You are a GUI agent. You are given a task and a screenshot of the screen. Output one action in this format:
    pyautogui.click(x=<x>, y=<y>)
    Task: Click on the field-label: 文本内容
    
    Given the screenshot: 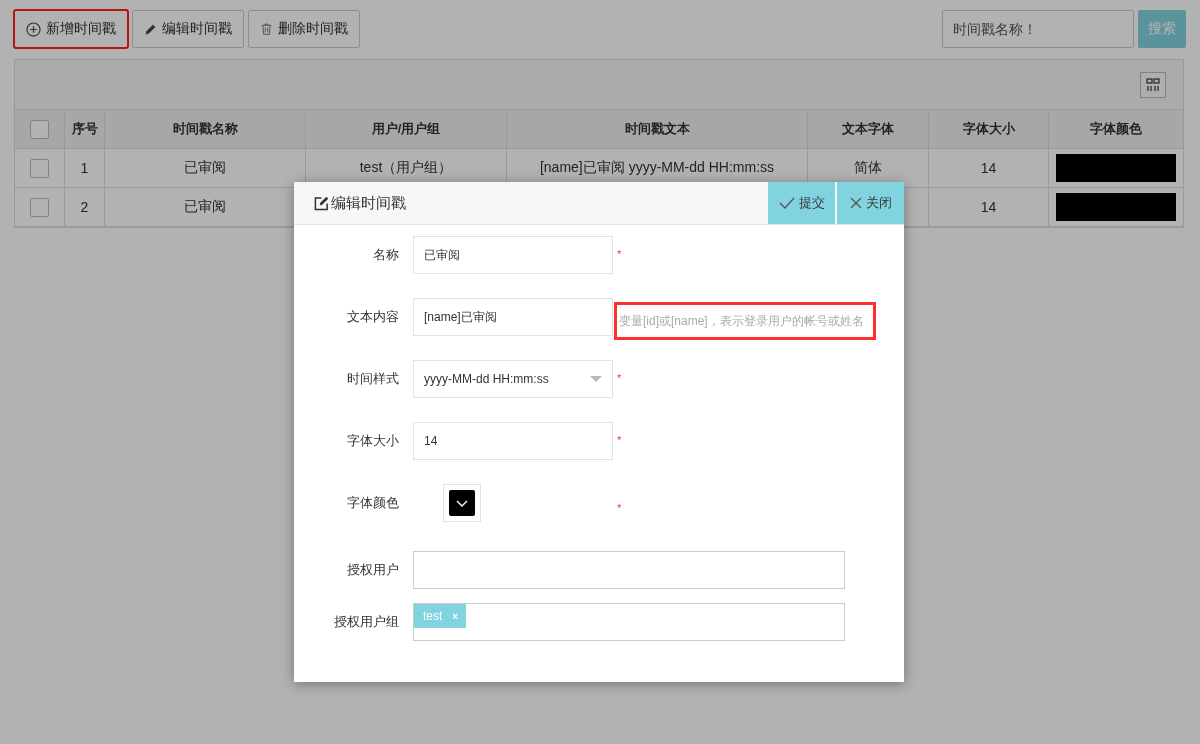 What is the action you would take?
    pyautogui.click(x=372, y=317)
    